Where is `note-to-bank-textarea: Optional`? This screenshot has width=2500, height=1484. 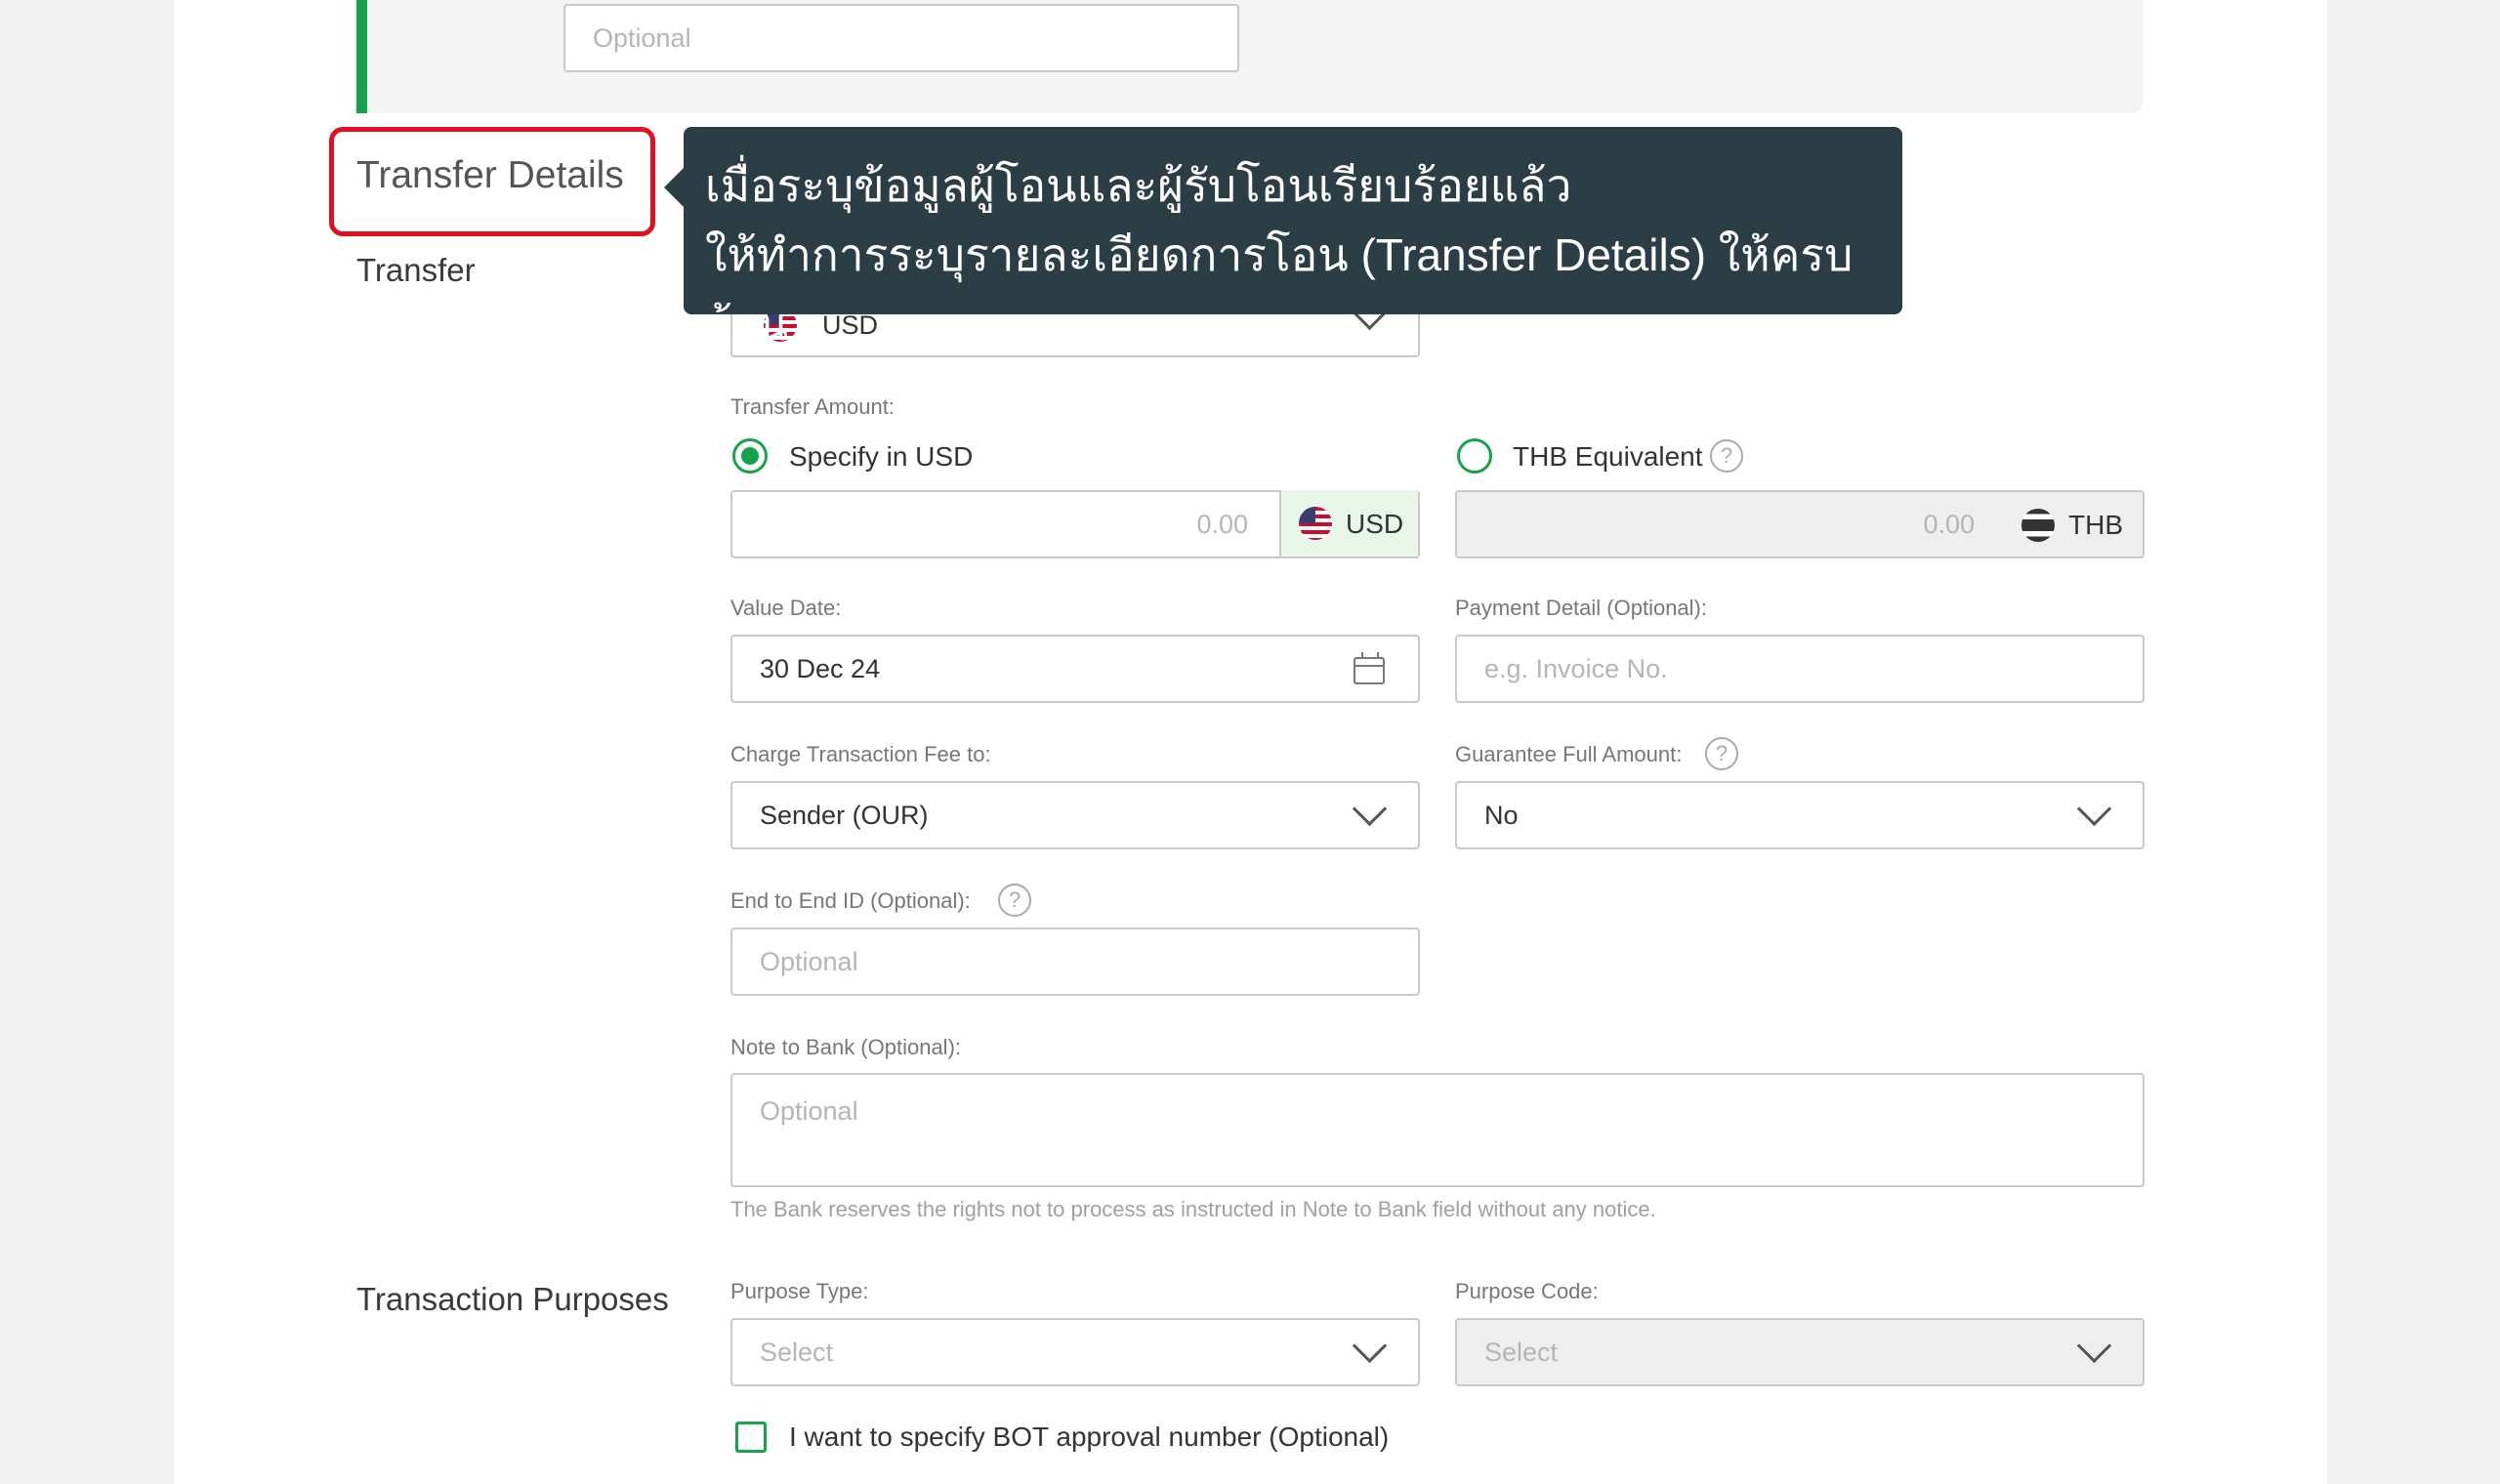 note-to-bank-textarea: Optional is located at coordinates (1437, 1130).